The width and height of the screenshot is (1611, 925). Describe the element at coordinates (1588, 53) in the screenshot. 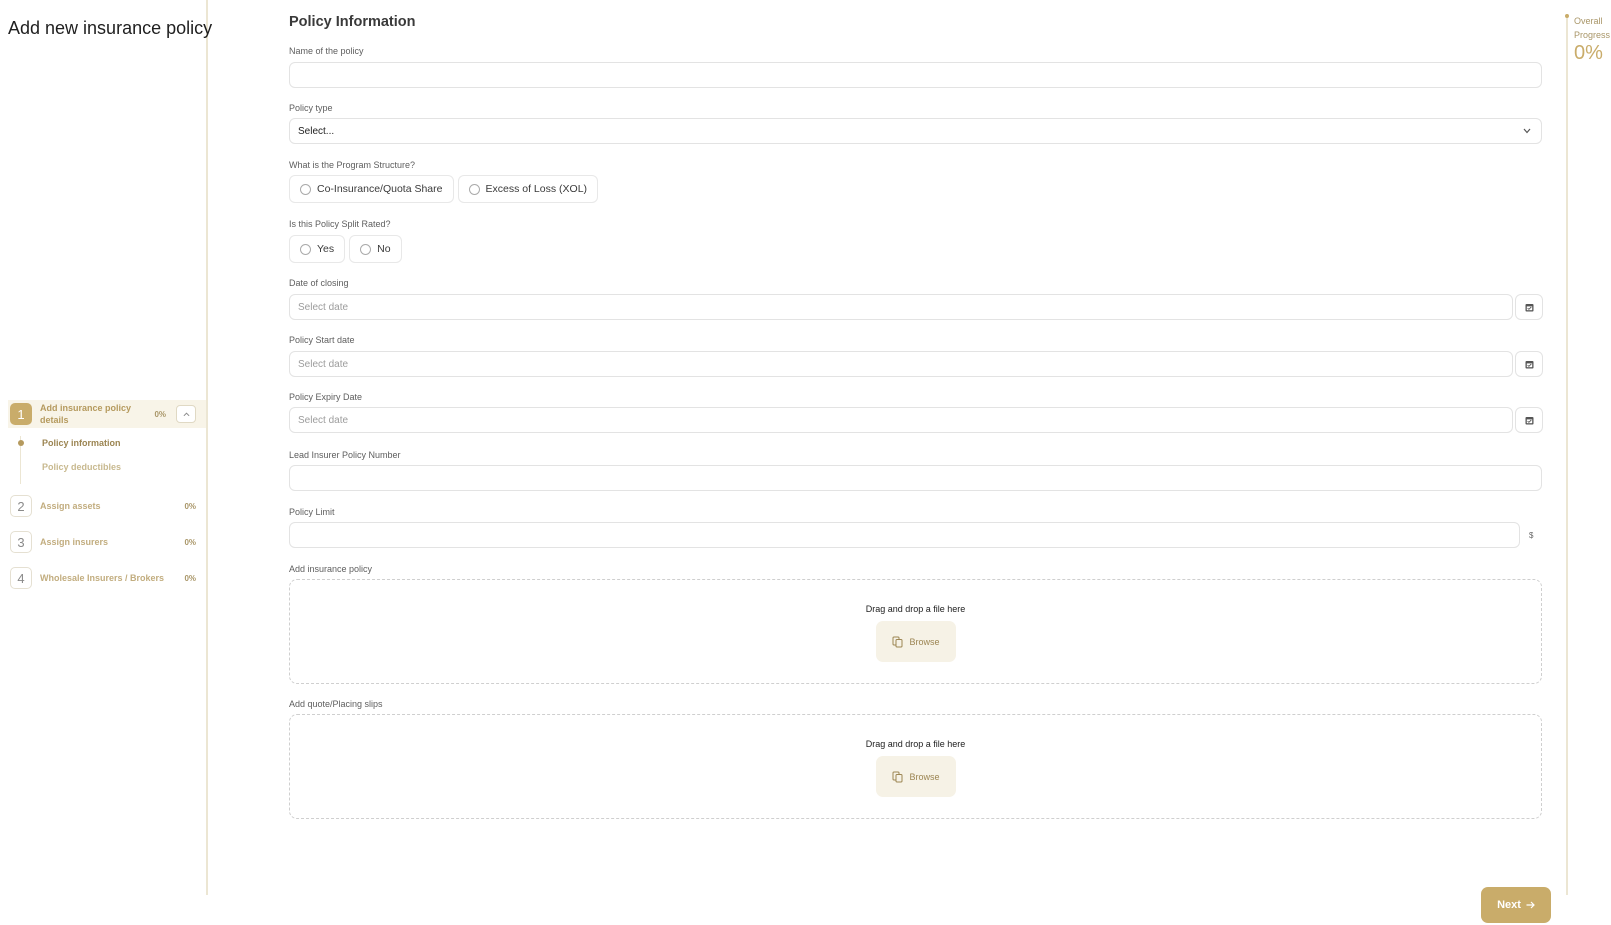

I see `overall-progress-value: 0%` at that location.